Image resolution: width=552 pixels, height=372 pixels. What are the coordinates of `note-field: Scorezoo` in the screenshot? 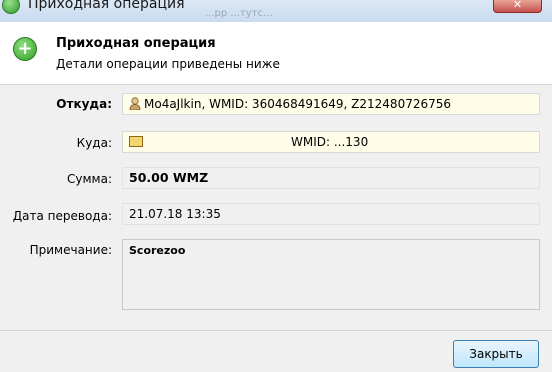 It's located at (331, 274).